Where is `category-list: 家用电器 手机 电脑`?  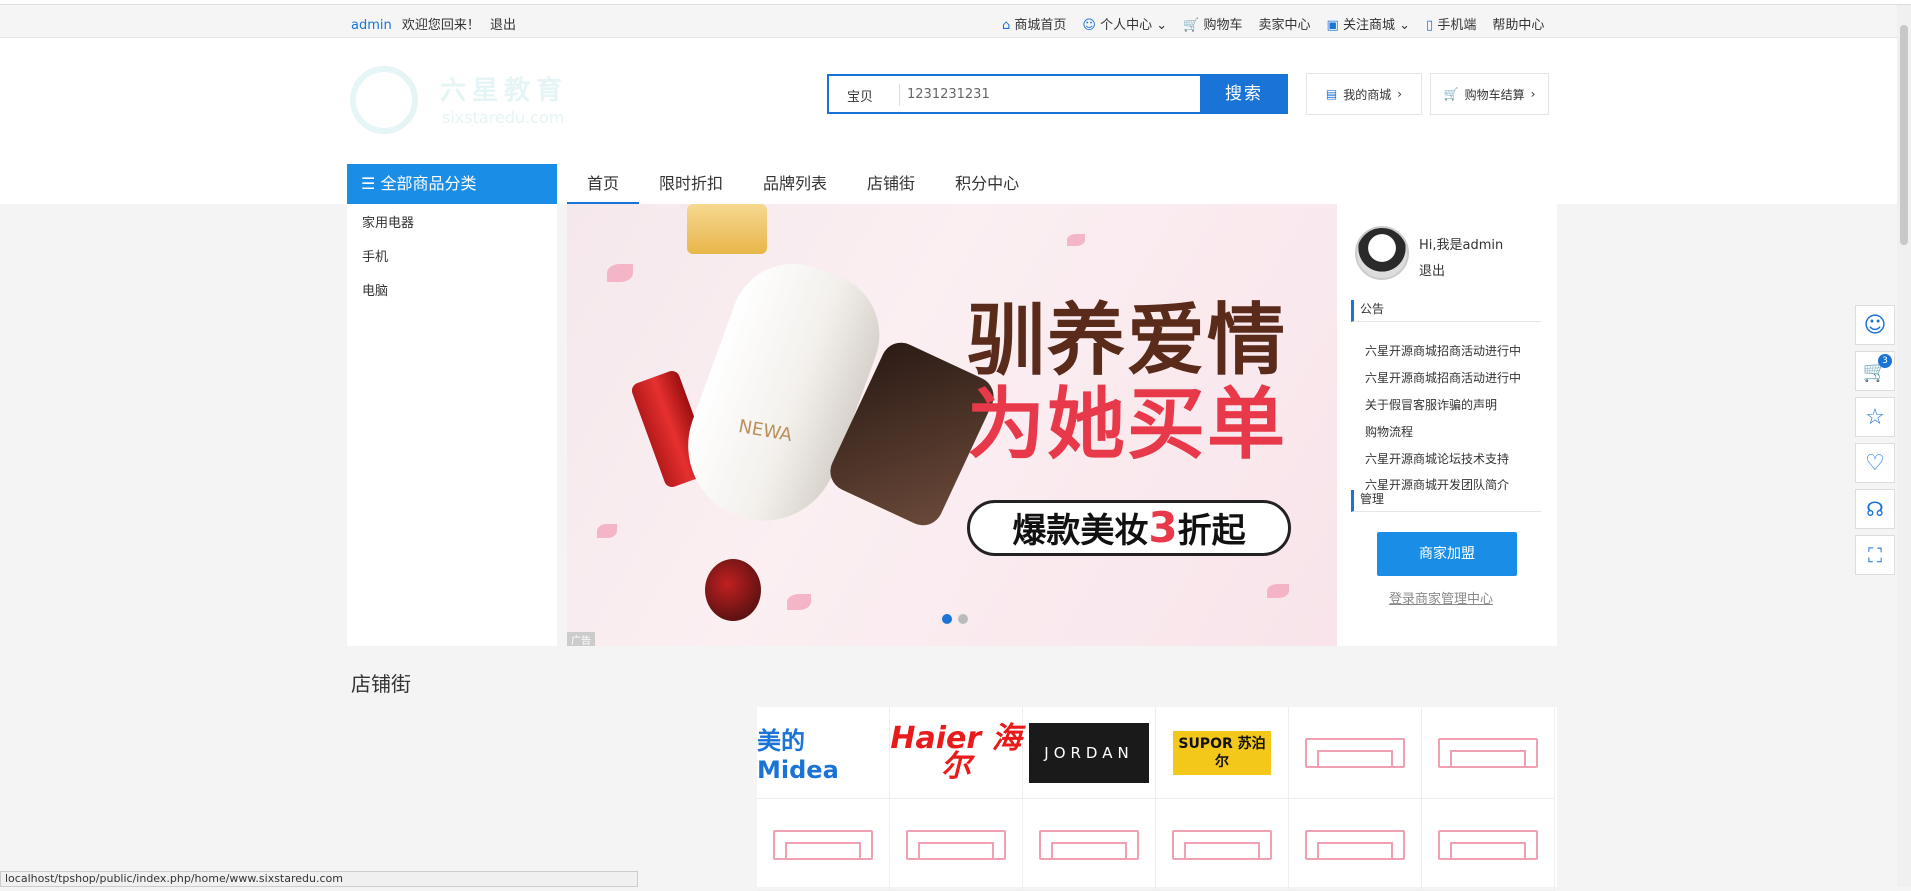
category-list: 家用电器 手机 电脑 is located at coordinates (452, 425).